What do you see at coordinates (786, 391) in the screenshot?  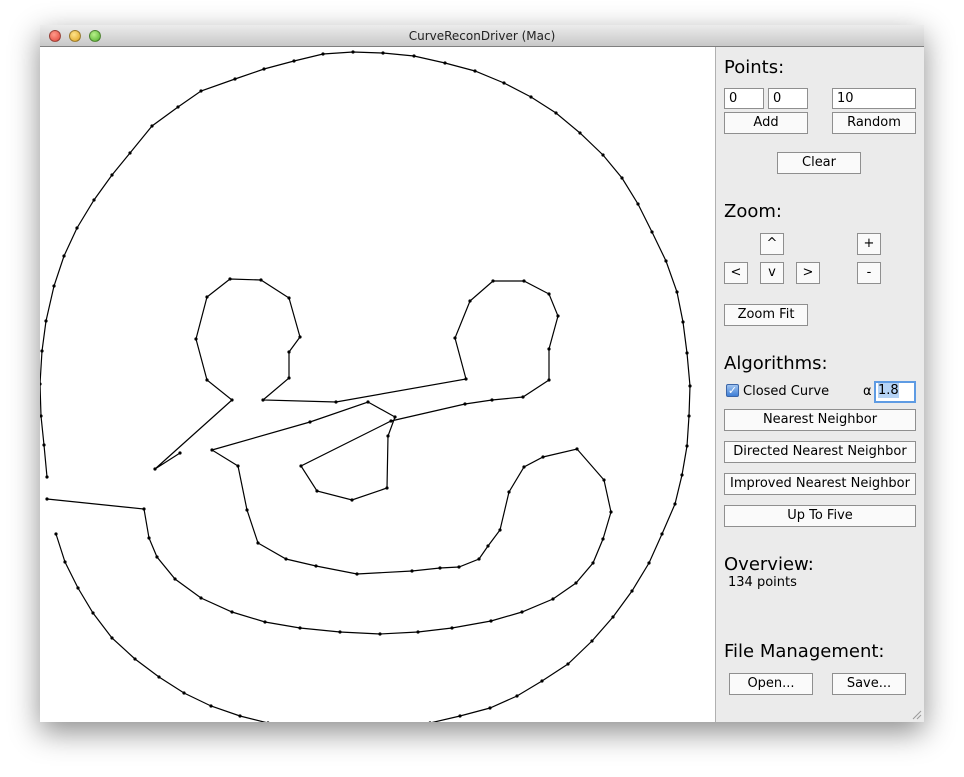 I see `closed-curve-label: Closed Curve` at bounding box center [786, 391].